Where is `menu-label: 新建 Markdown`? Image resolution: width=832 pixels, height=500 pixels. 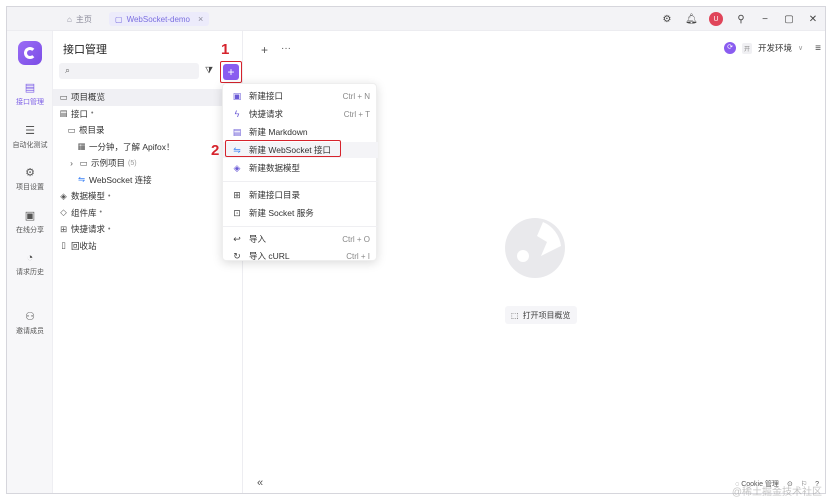 menu-label: 新建 Markdown is located at coordinates (278, 132).